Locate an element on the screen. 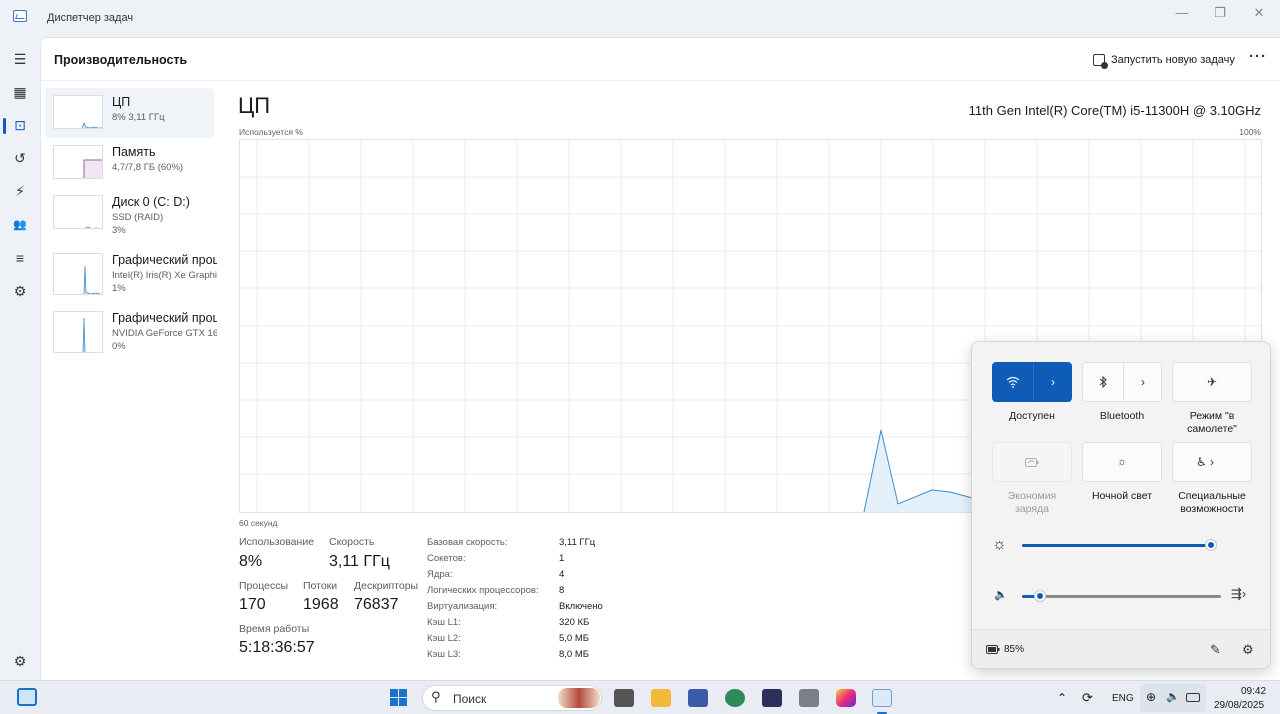 The height and width of the screenshot is (714, 1280). cpu-title: ЦП is located at coordinates (254, 105).